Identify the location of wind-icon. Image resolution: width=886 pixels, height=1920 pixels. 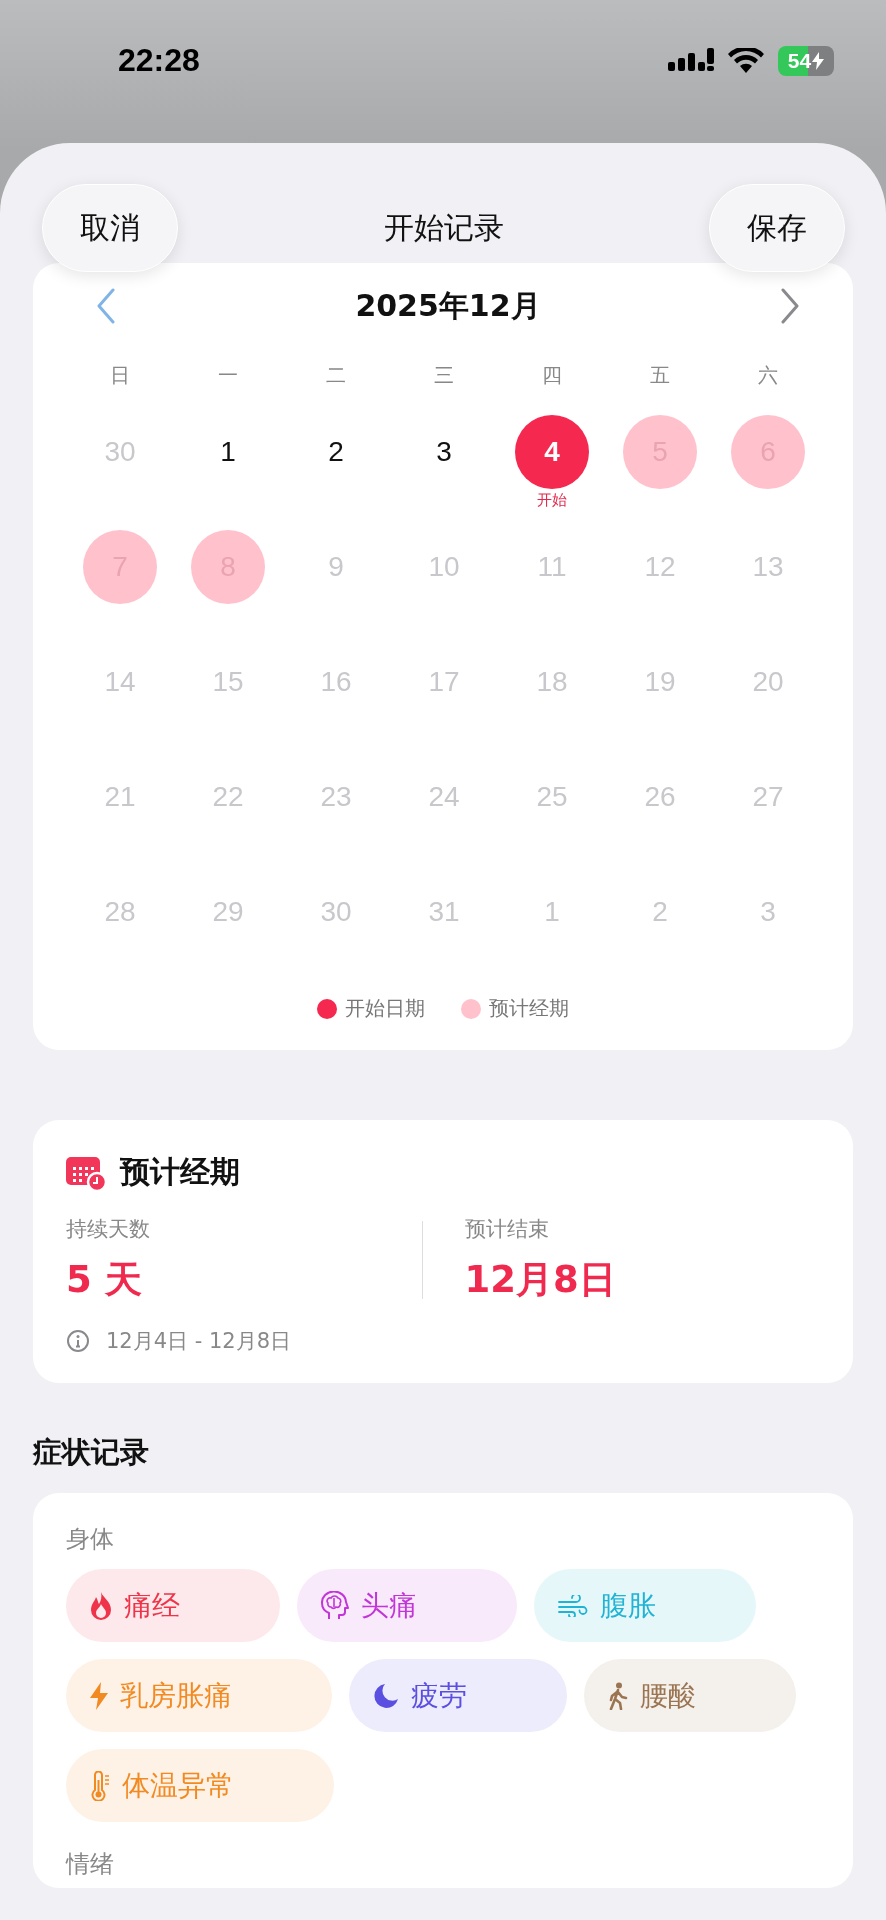
(573, 1605).